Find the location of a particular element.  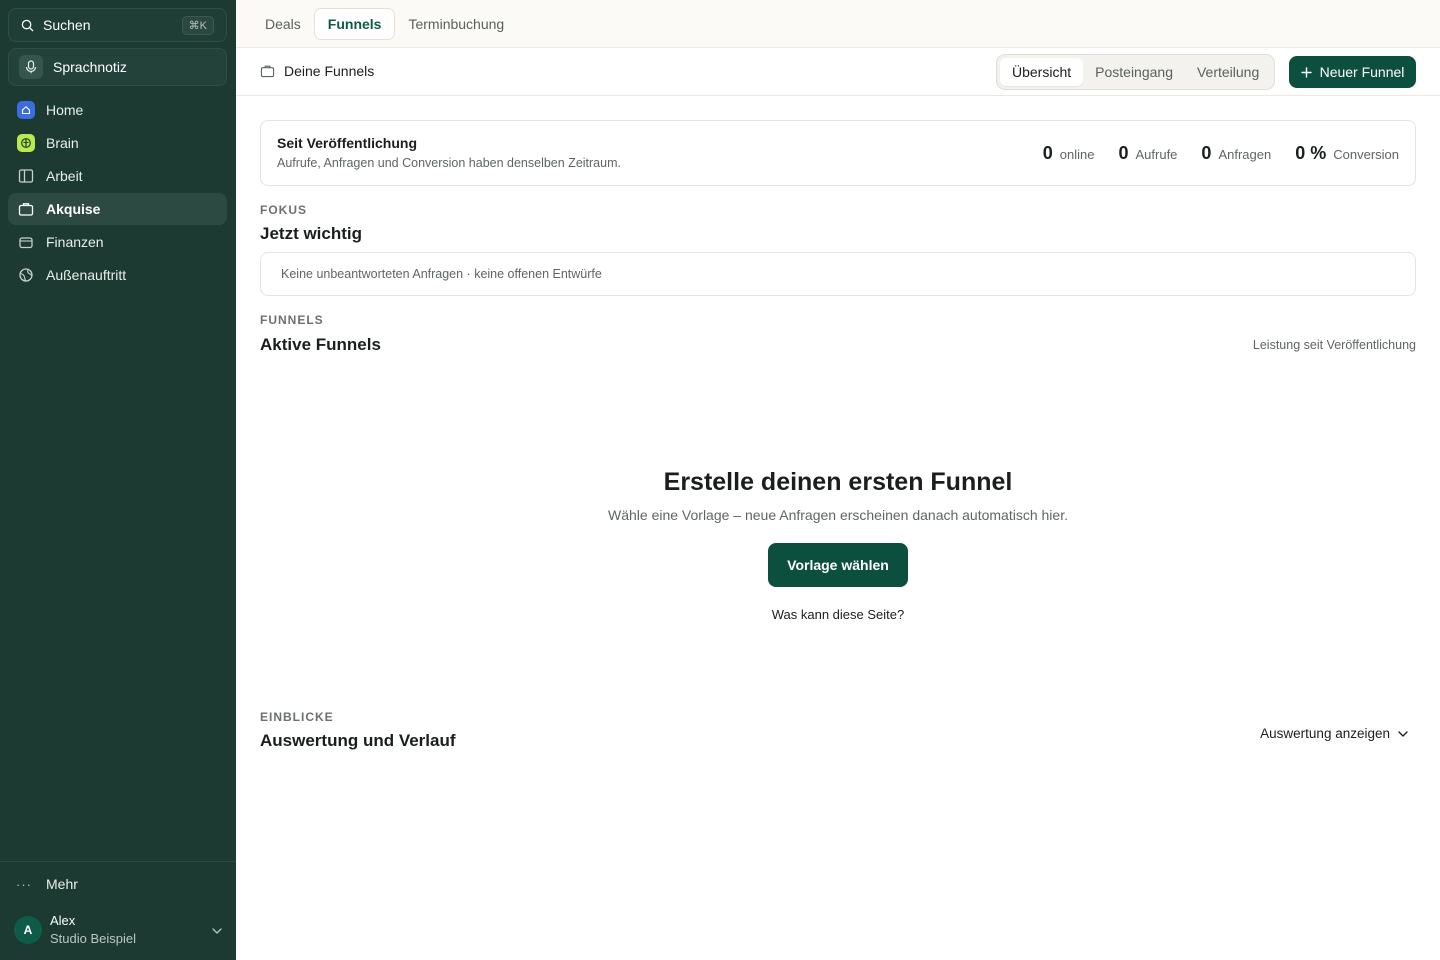

user-org: Studio Beispiel is located at coordinates (93, 938).